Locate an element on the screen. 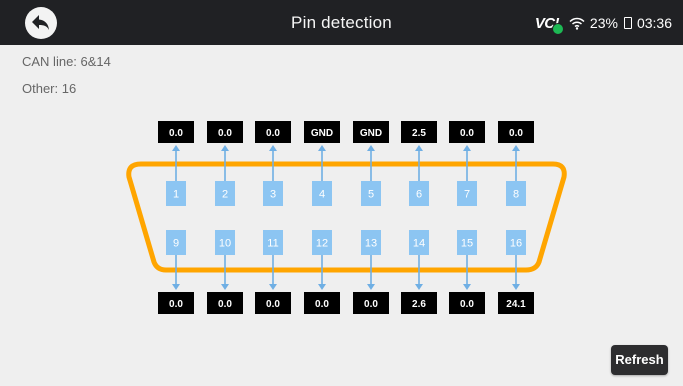 This screenshot has height=386, width=683. bottom-value: 2.6 is located at coordinates (419, 304).